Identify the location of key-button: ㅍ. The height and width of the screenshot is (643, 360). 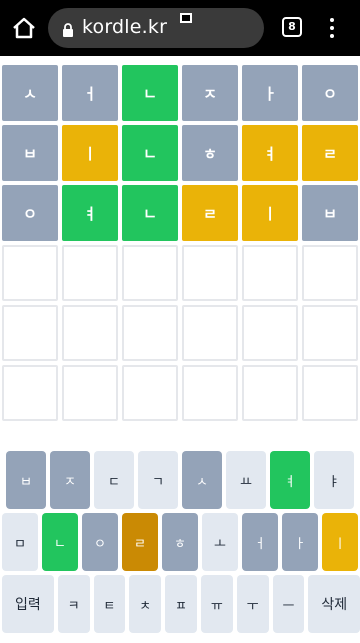
(181, 604).